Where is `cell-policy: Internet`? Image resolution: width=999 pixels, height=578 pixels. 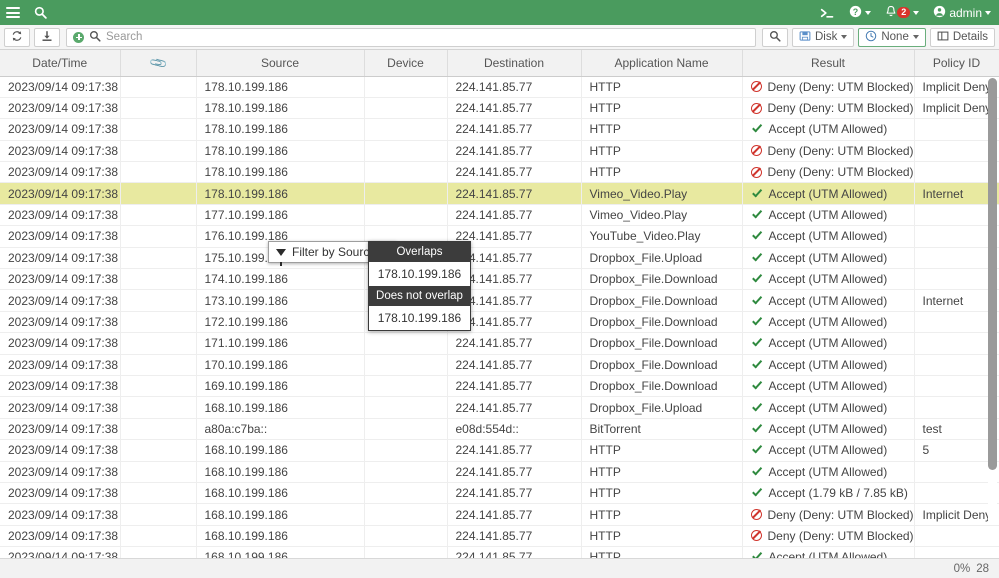
cell-policy: Internet is located at coordinates (956, 300).